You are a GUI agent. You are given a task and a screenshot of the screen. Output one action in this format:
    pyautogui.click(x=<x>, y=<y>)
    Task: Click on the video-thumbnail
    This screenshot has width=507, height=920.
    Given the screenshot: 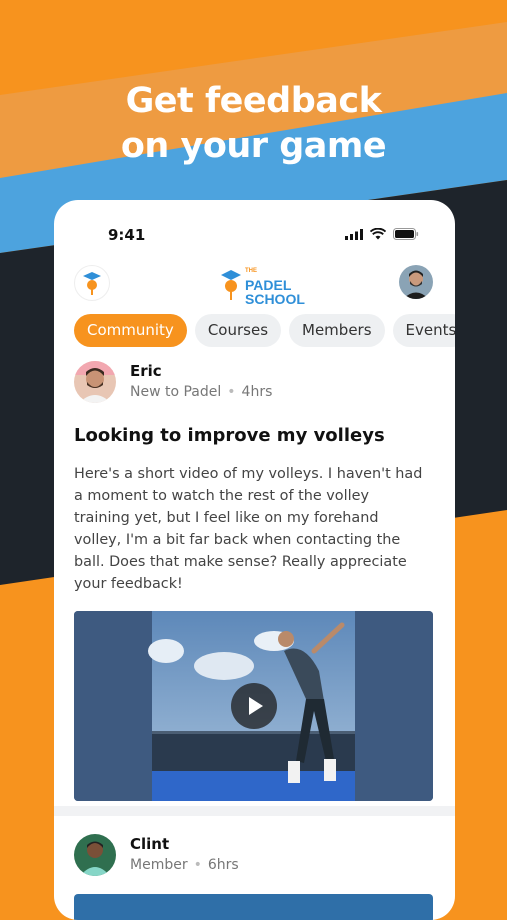 What is the action you would take?
    pyautogui.click(x=253, y=706)
    